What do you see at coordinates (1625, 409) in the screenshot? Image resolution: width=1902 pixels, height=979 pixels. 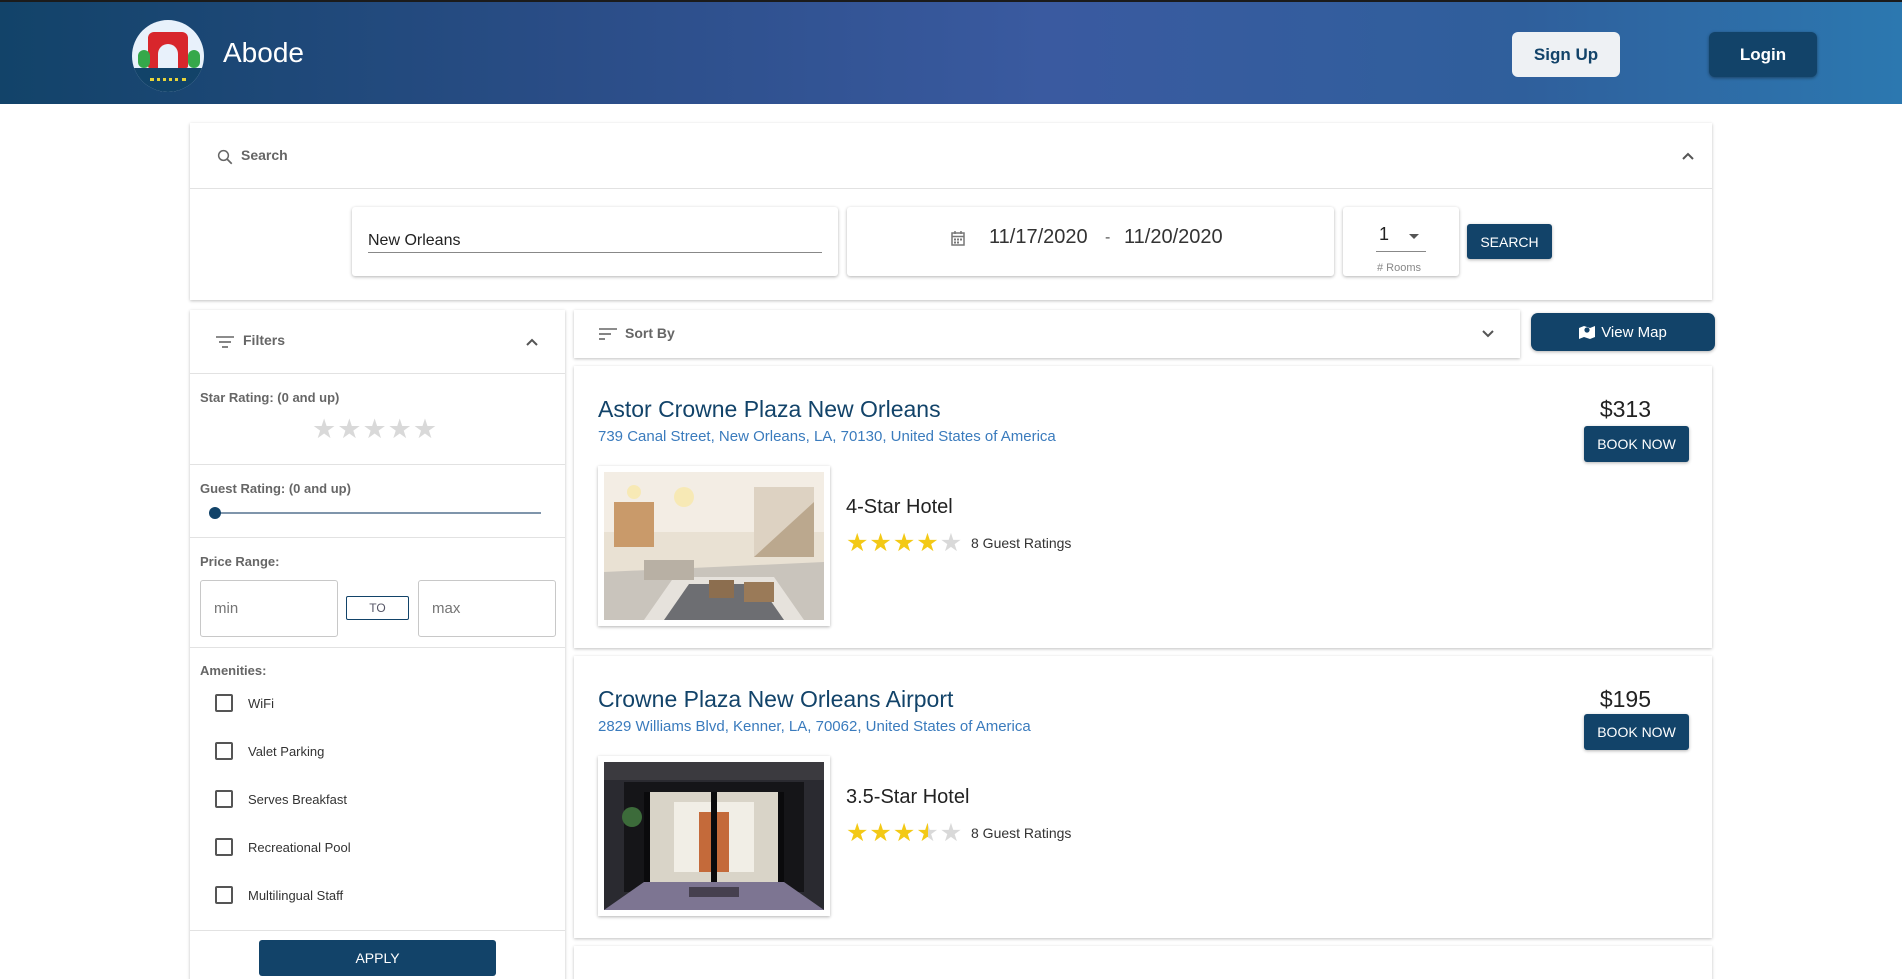 I see `hotel-price: $313` at bounding box center [1625, 409].